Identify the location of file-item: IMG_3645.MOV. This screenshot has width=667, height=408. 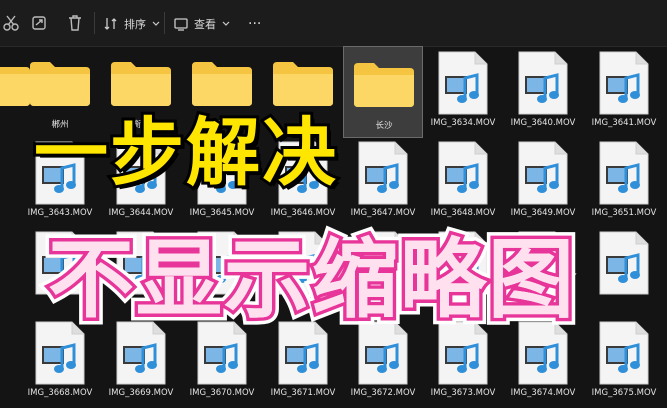
(222, 182).